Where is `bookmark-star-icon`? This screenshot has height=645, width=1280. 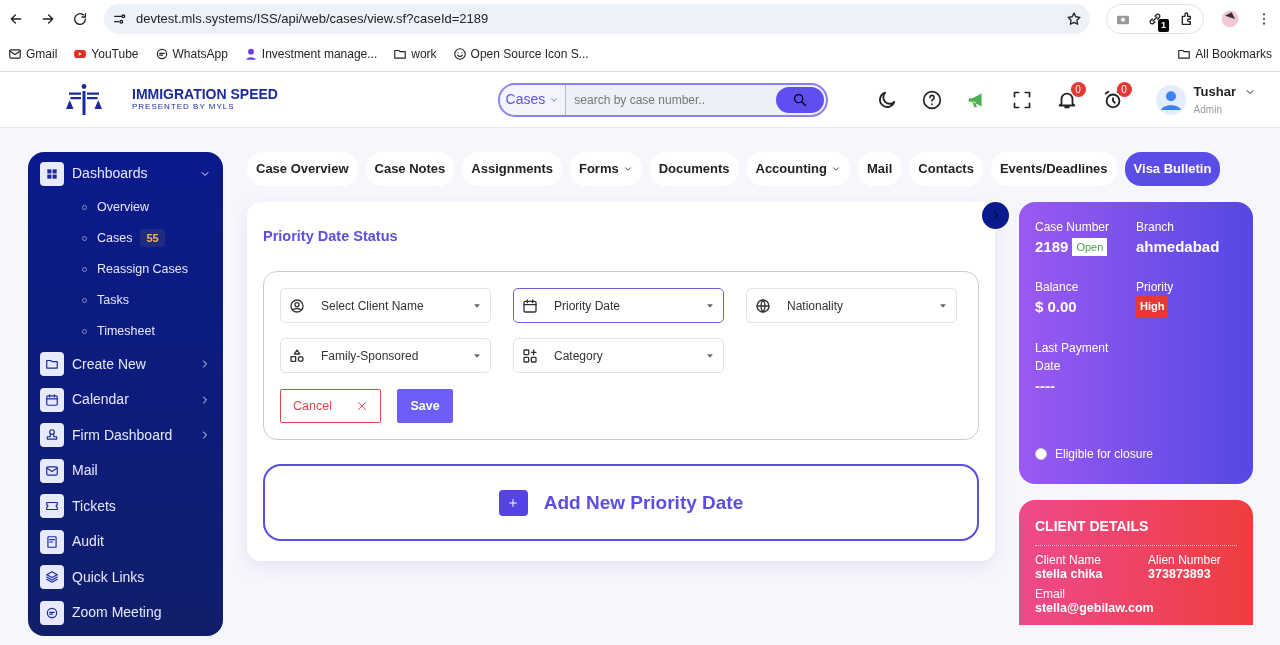
bookmark-star-icon is located at coordinates (1074, 18).